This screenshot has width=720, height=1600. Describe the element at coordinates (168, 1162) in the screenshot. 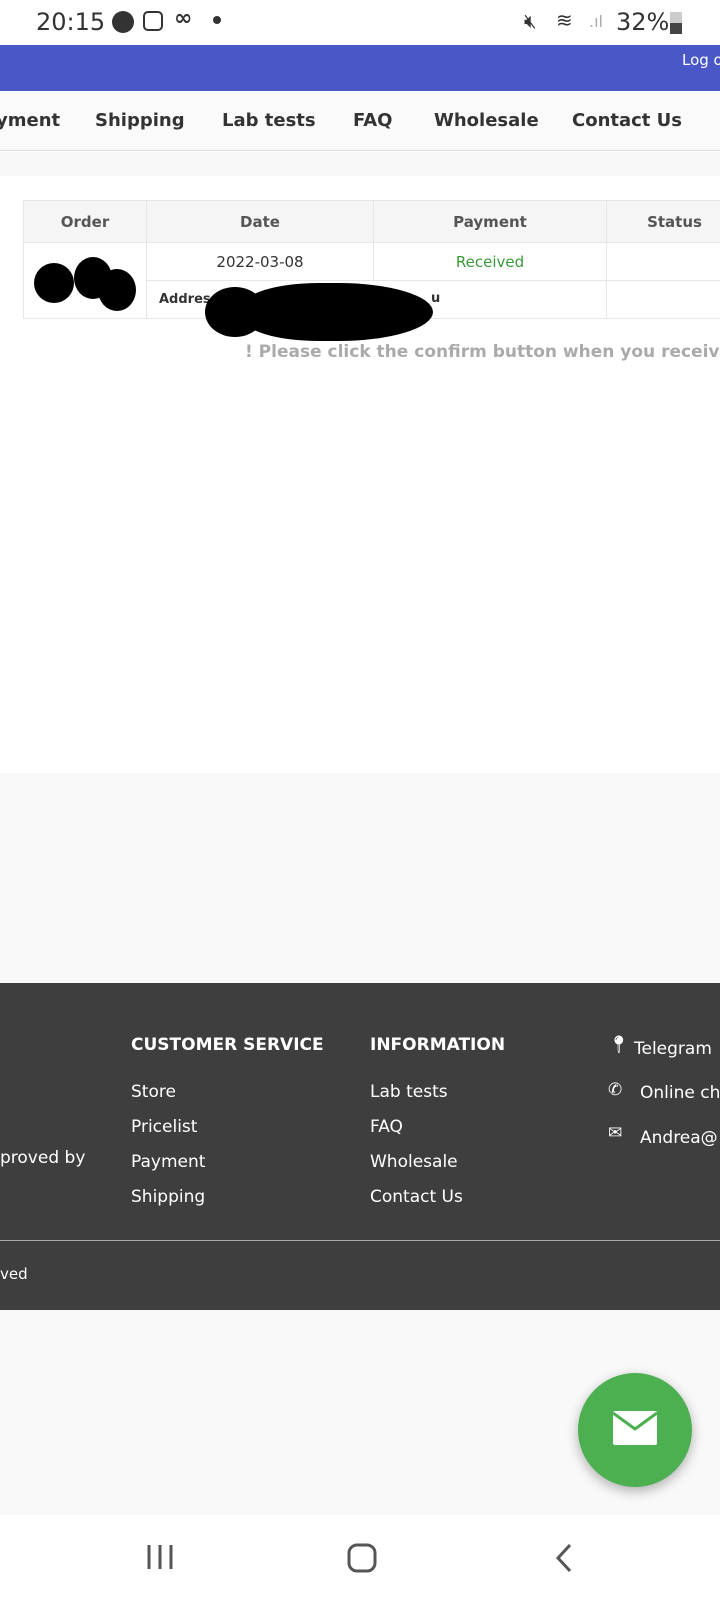

I see `footer-link-payment: Payment` at that location.